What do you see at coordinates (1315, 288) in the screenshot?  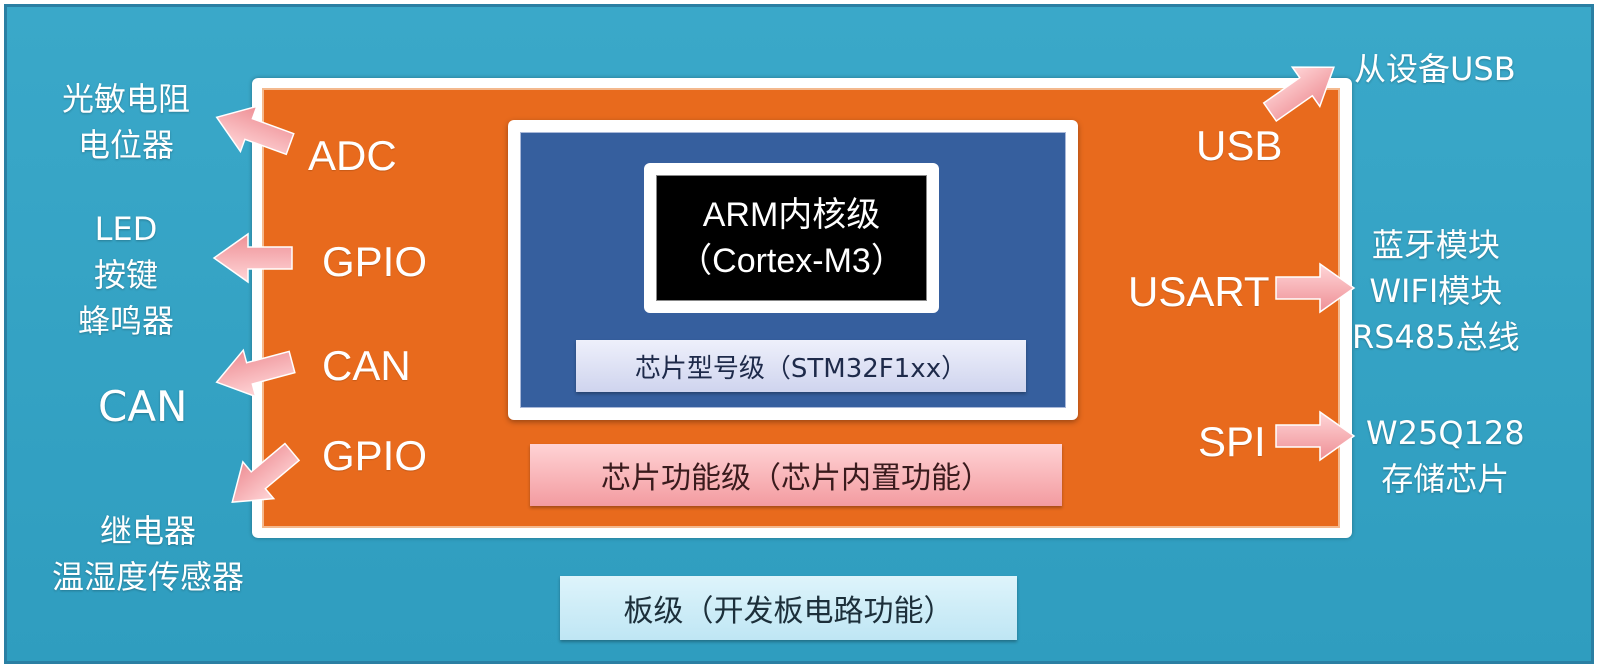 I see `arrow-usart-icon` at bounding box center [1315, 288].